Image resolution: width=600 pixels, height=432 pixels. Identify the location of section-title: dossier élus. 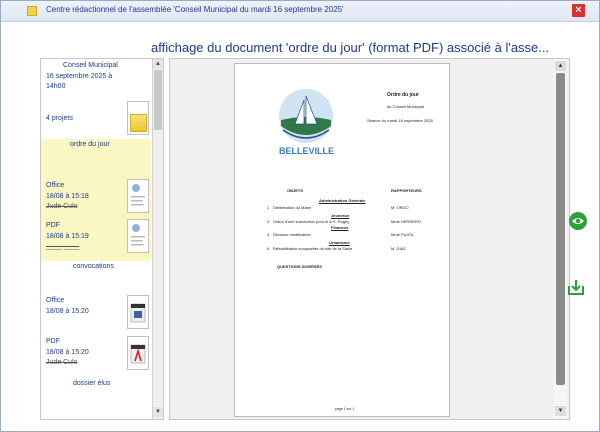
(92, 383).